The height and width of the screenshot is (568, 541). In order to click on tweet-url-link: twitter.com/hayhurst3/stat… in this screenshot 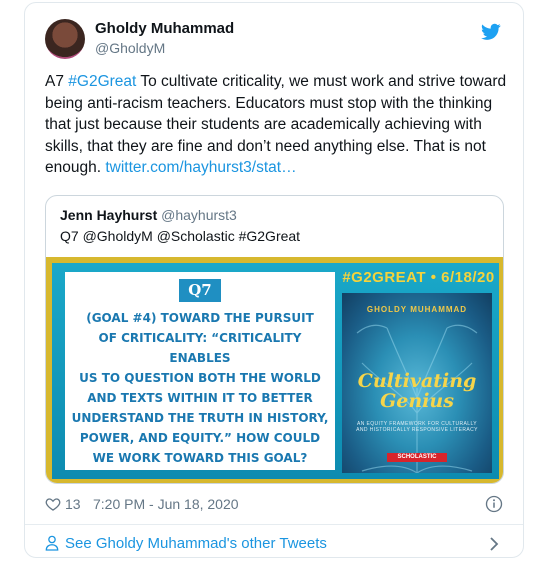, I will do `click(200, 167)`.